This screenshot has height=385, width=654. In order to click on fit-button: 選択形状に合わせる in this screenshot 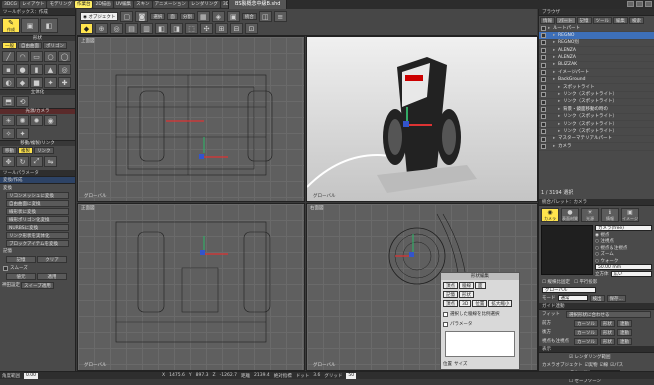, I will do `click(608, 314)`.